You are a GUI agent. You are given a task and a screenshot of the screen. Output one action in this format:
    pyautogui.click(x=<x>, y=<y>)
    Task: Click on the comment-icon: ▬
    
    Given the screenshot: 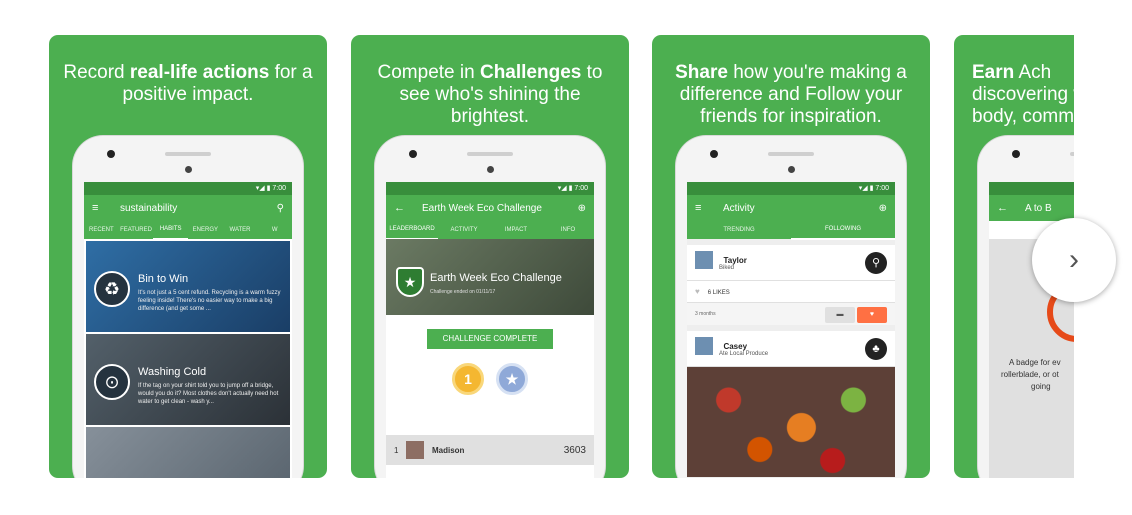 What is the action you would take?
    pyautogui.click(x=840, y=315)
    